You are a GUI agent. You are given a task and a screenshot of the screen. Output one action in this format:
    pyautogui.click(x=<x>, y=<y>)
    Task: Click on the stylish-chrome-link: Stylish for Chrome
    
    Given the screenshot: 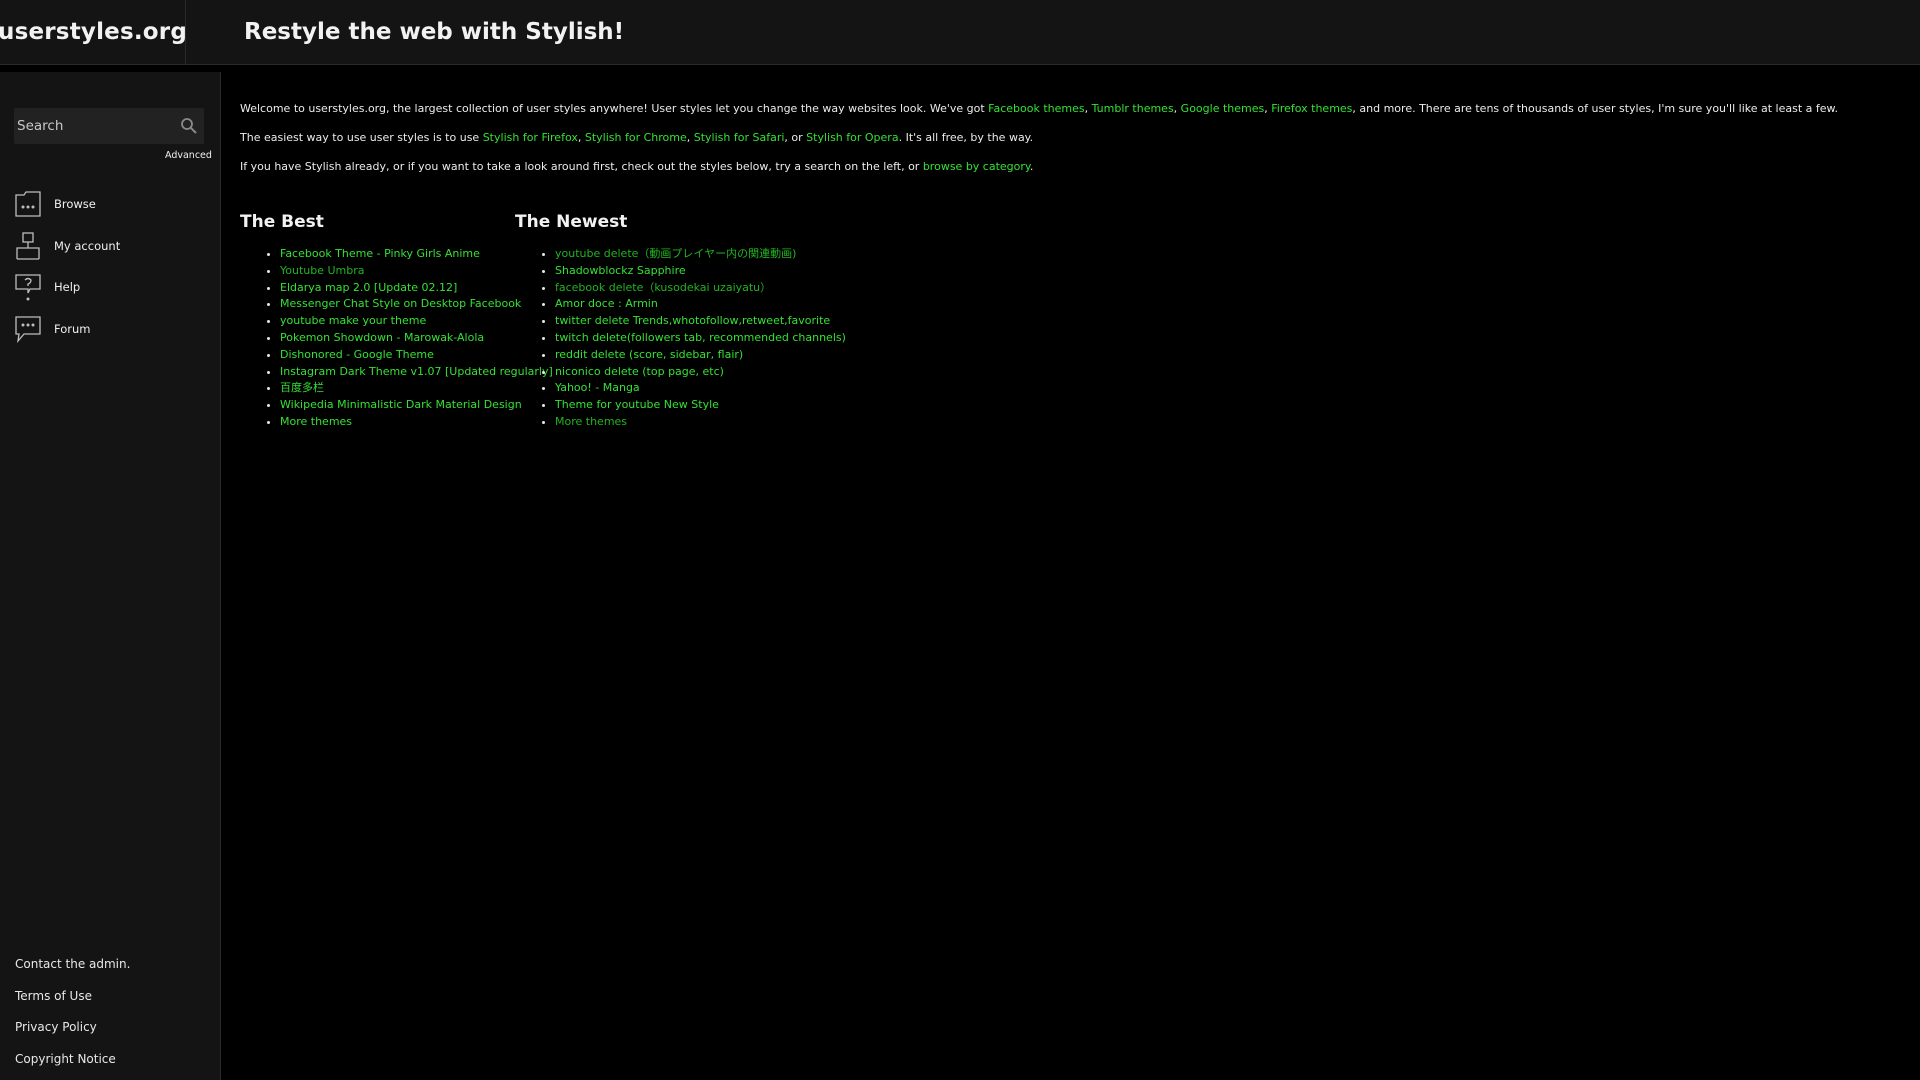 What is the action you would take?
    pyautogui.click(x=636, y=137)
    